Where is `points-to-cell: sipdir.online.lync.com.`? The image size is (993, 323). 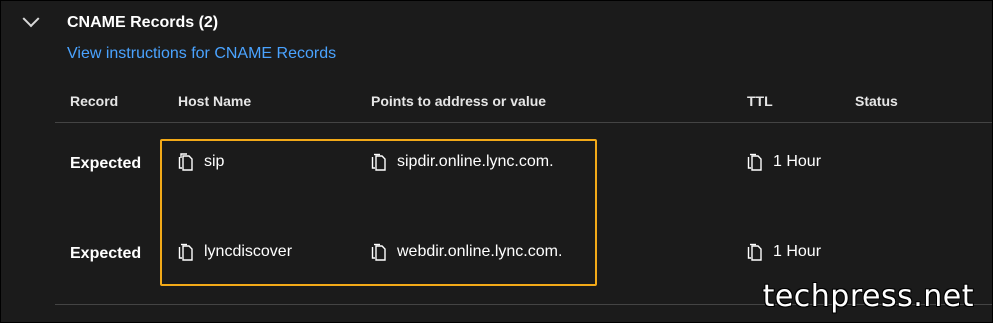
points-to-cell: sipdir.online.lync.com. is located at coordinates (462, 162).